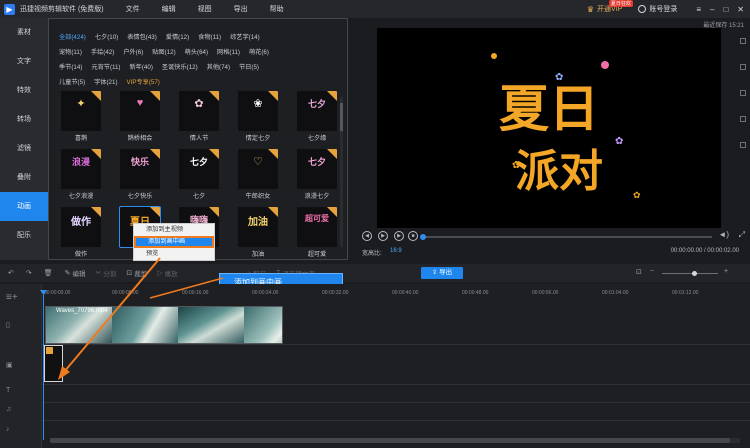 Image resolution: width=750 pixels, height=448 pixels. I want to click on sticker-tile: ✿ 情人节, so click(199, 116).